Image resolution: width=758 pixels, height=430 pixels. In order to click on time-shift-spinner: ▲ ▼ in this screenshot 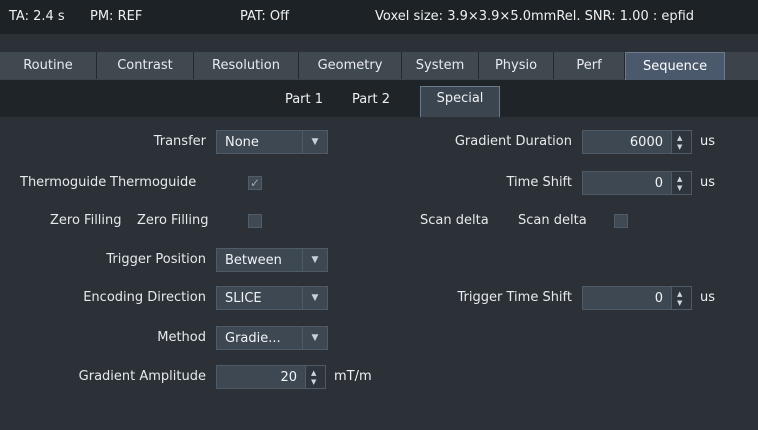, I will do `click(682, 183)`.